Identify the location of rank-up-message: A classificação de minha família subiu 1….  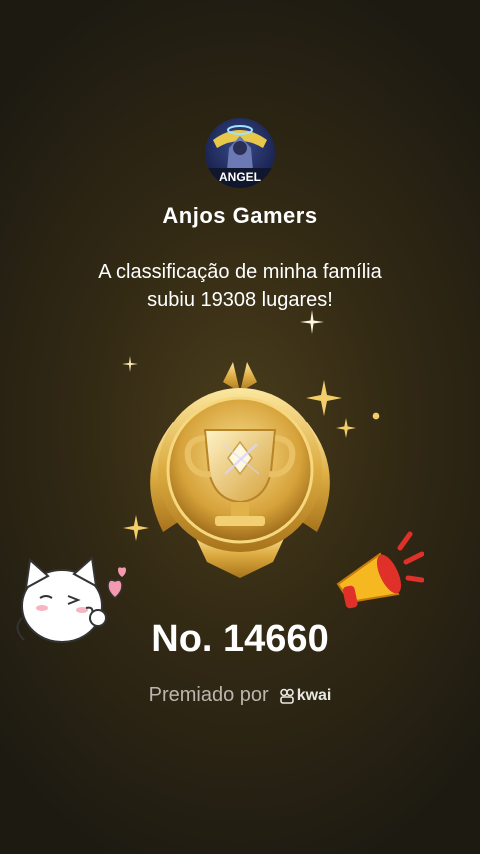
(240, 286).